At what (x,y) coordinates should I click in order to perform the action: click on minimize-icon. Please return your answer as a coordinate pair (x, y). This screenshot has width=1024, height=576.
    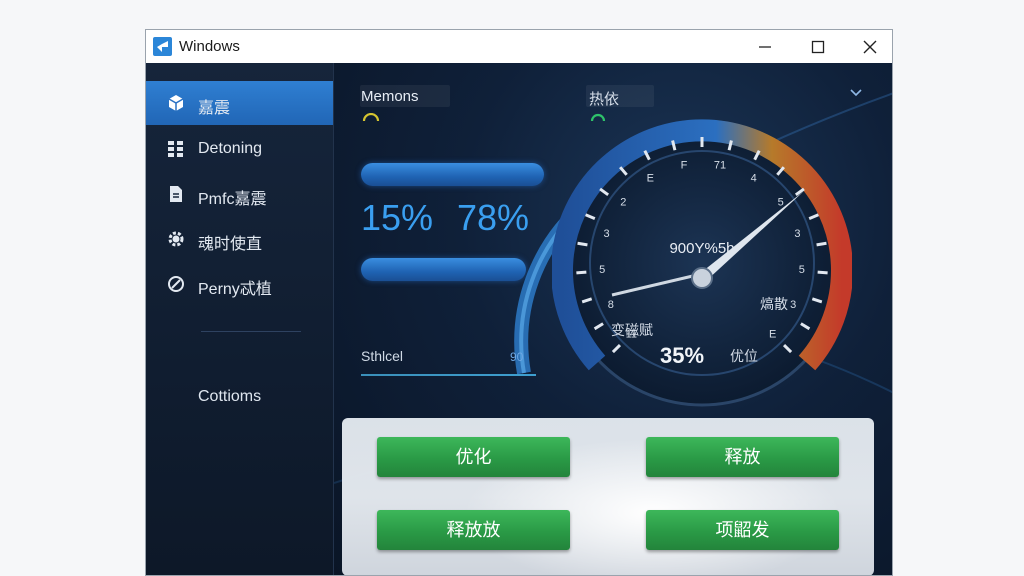
    Looking at the image, I should click on (765, 47).